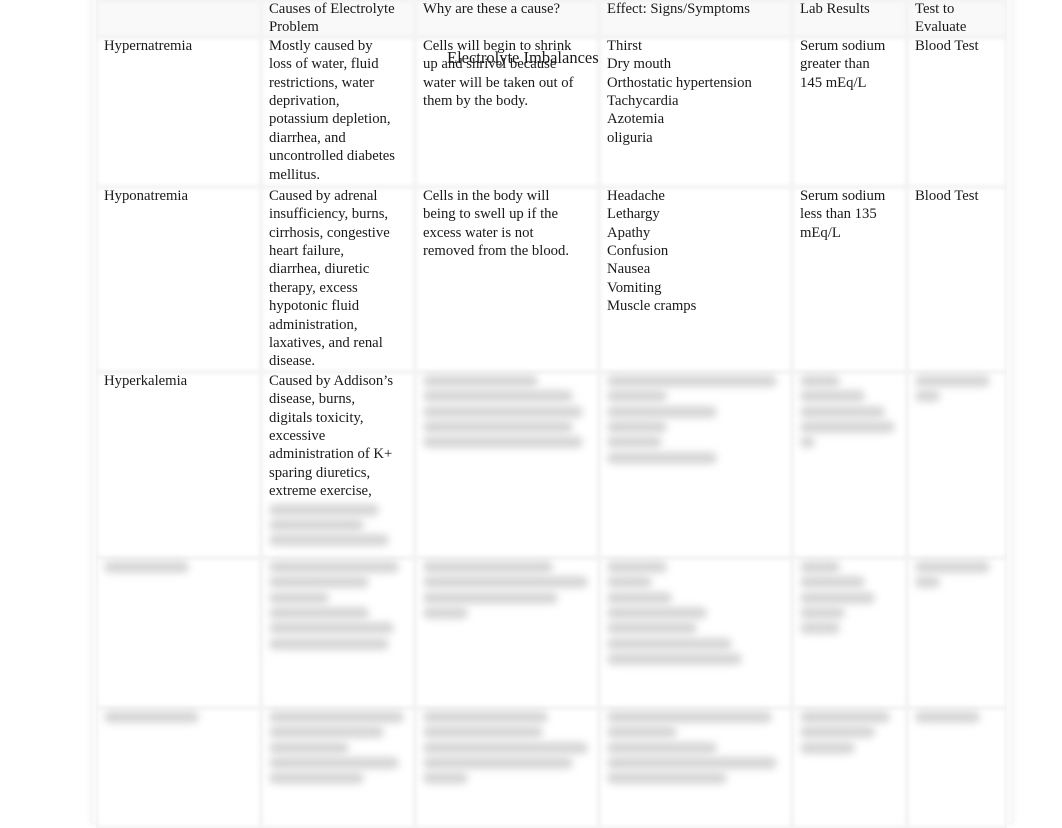 The image size is (1062, 828). What do you see at coordinates (523, 57) in the screenshot?
I see `document-title: Electrolyte Imbalances` at bounding box center [523, 57].